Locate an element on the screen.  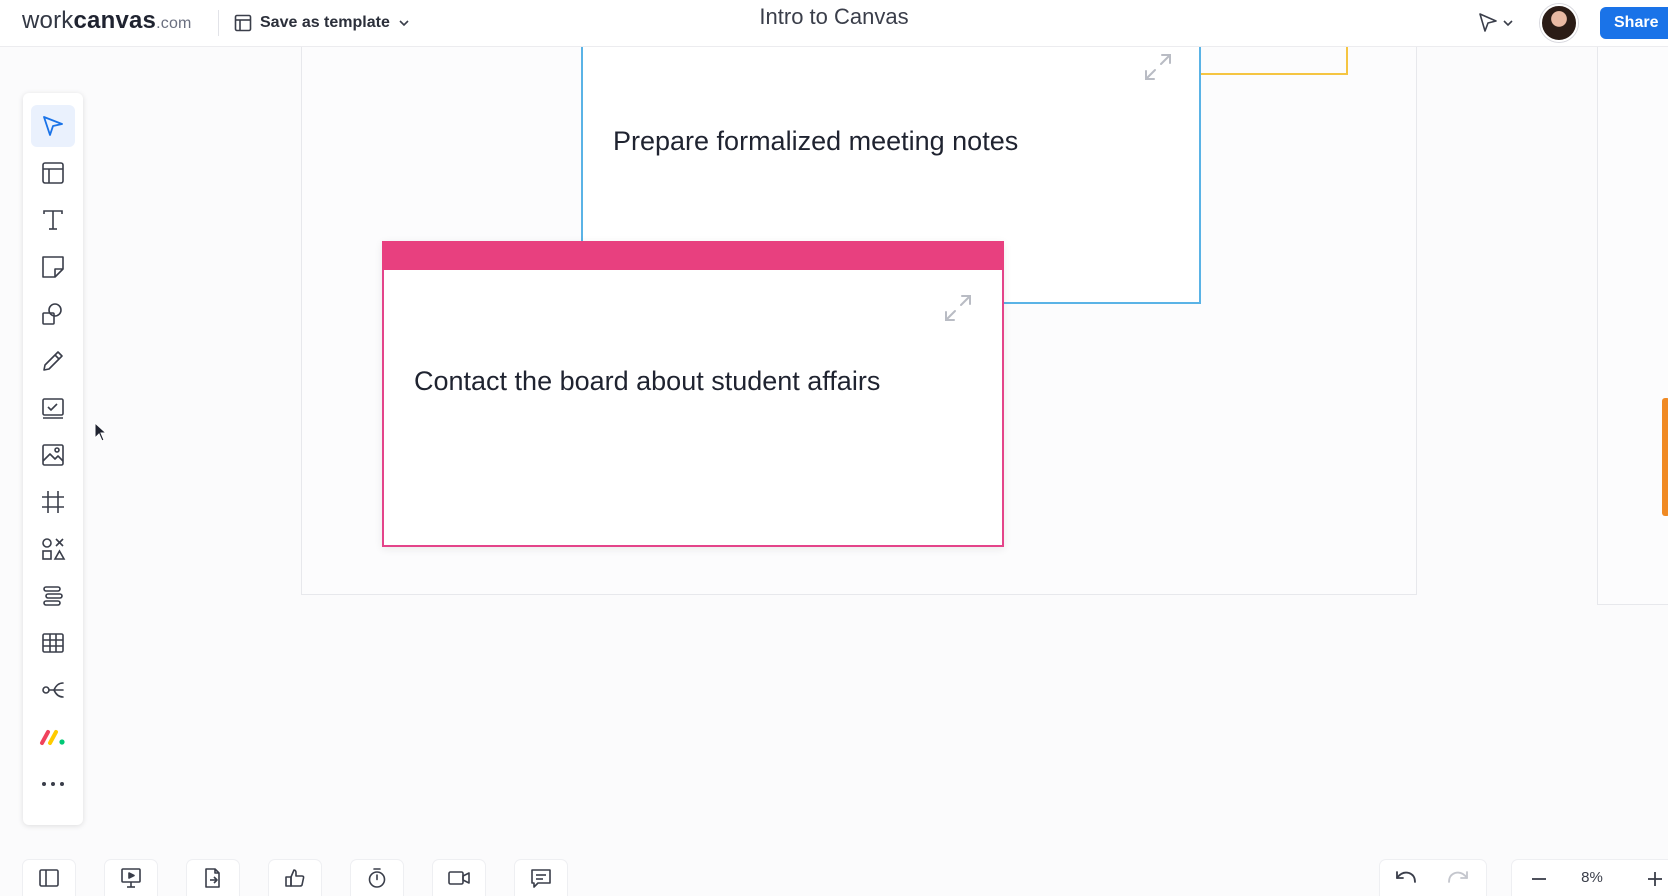
shapes-icon is located at coordinates (52, 314).